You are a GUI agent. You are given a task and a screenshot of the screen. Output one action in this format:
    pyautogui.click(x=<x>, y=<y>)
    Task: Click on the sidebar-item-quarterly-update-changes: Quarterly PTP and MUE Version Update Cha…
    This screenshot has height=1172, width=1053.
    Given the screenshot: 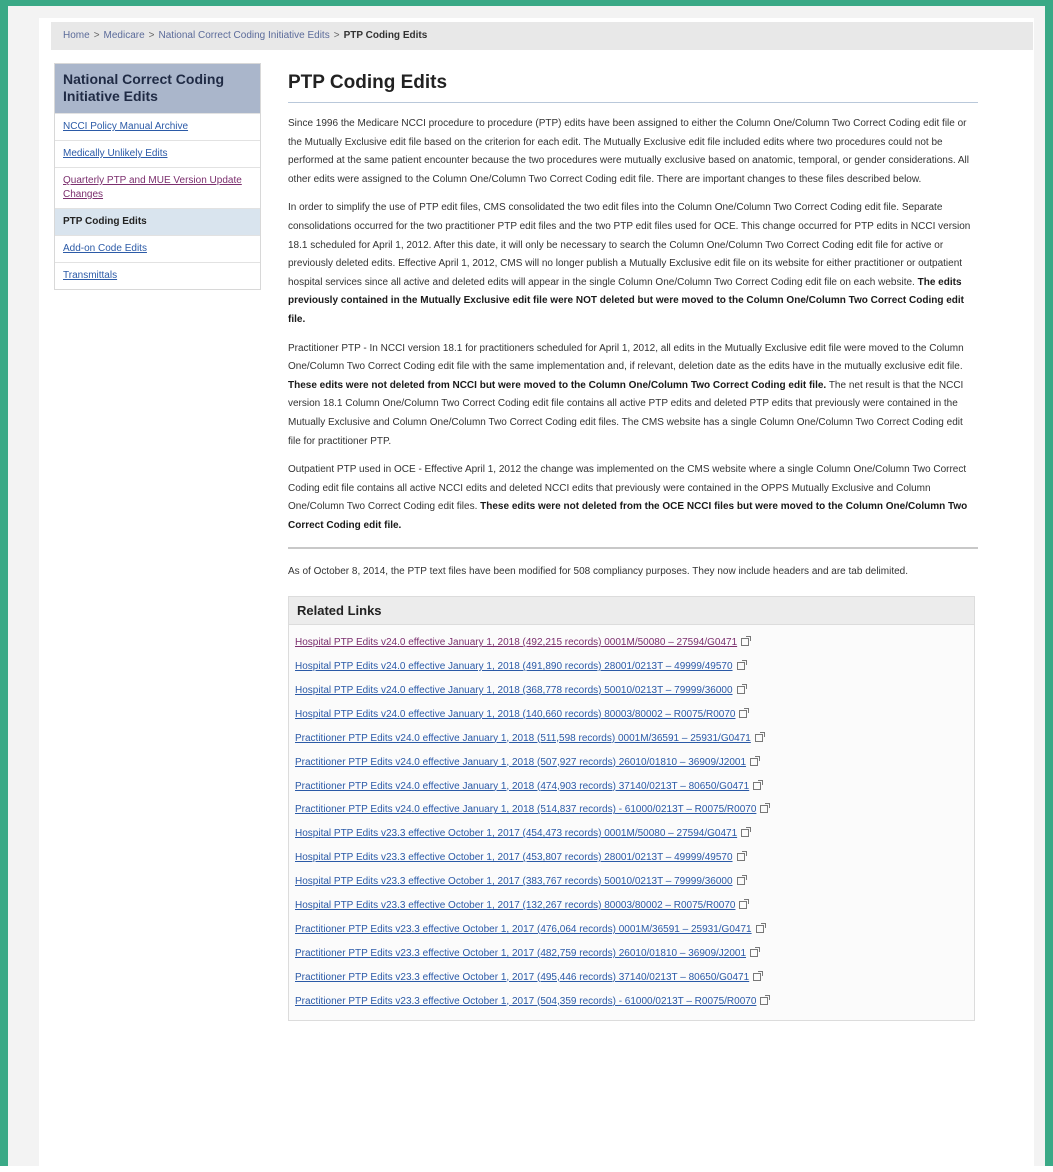 What is the action you would take?
    pyautogui.click(x=157, y=187)
    